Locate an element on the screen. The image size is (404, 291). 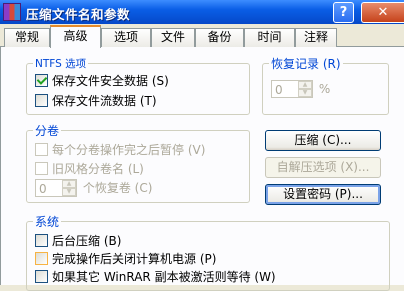
tab-general: 常规 is located at coordinates (27, 37).